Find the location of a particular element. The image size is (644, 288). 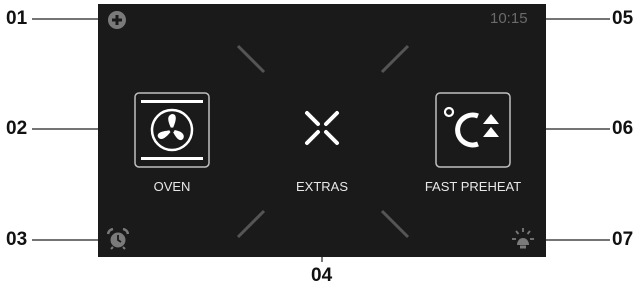

fast-preheat-icon is located at coordinates (473, 130).